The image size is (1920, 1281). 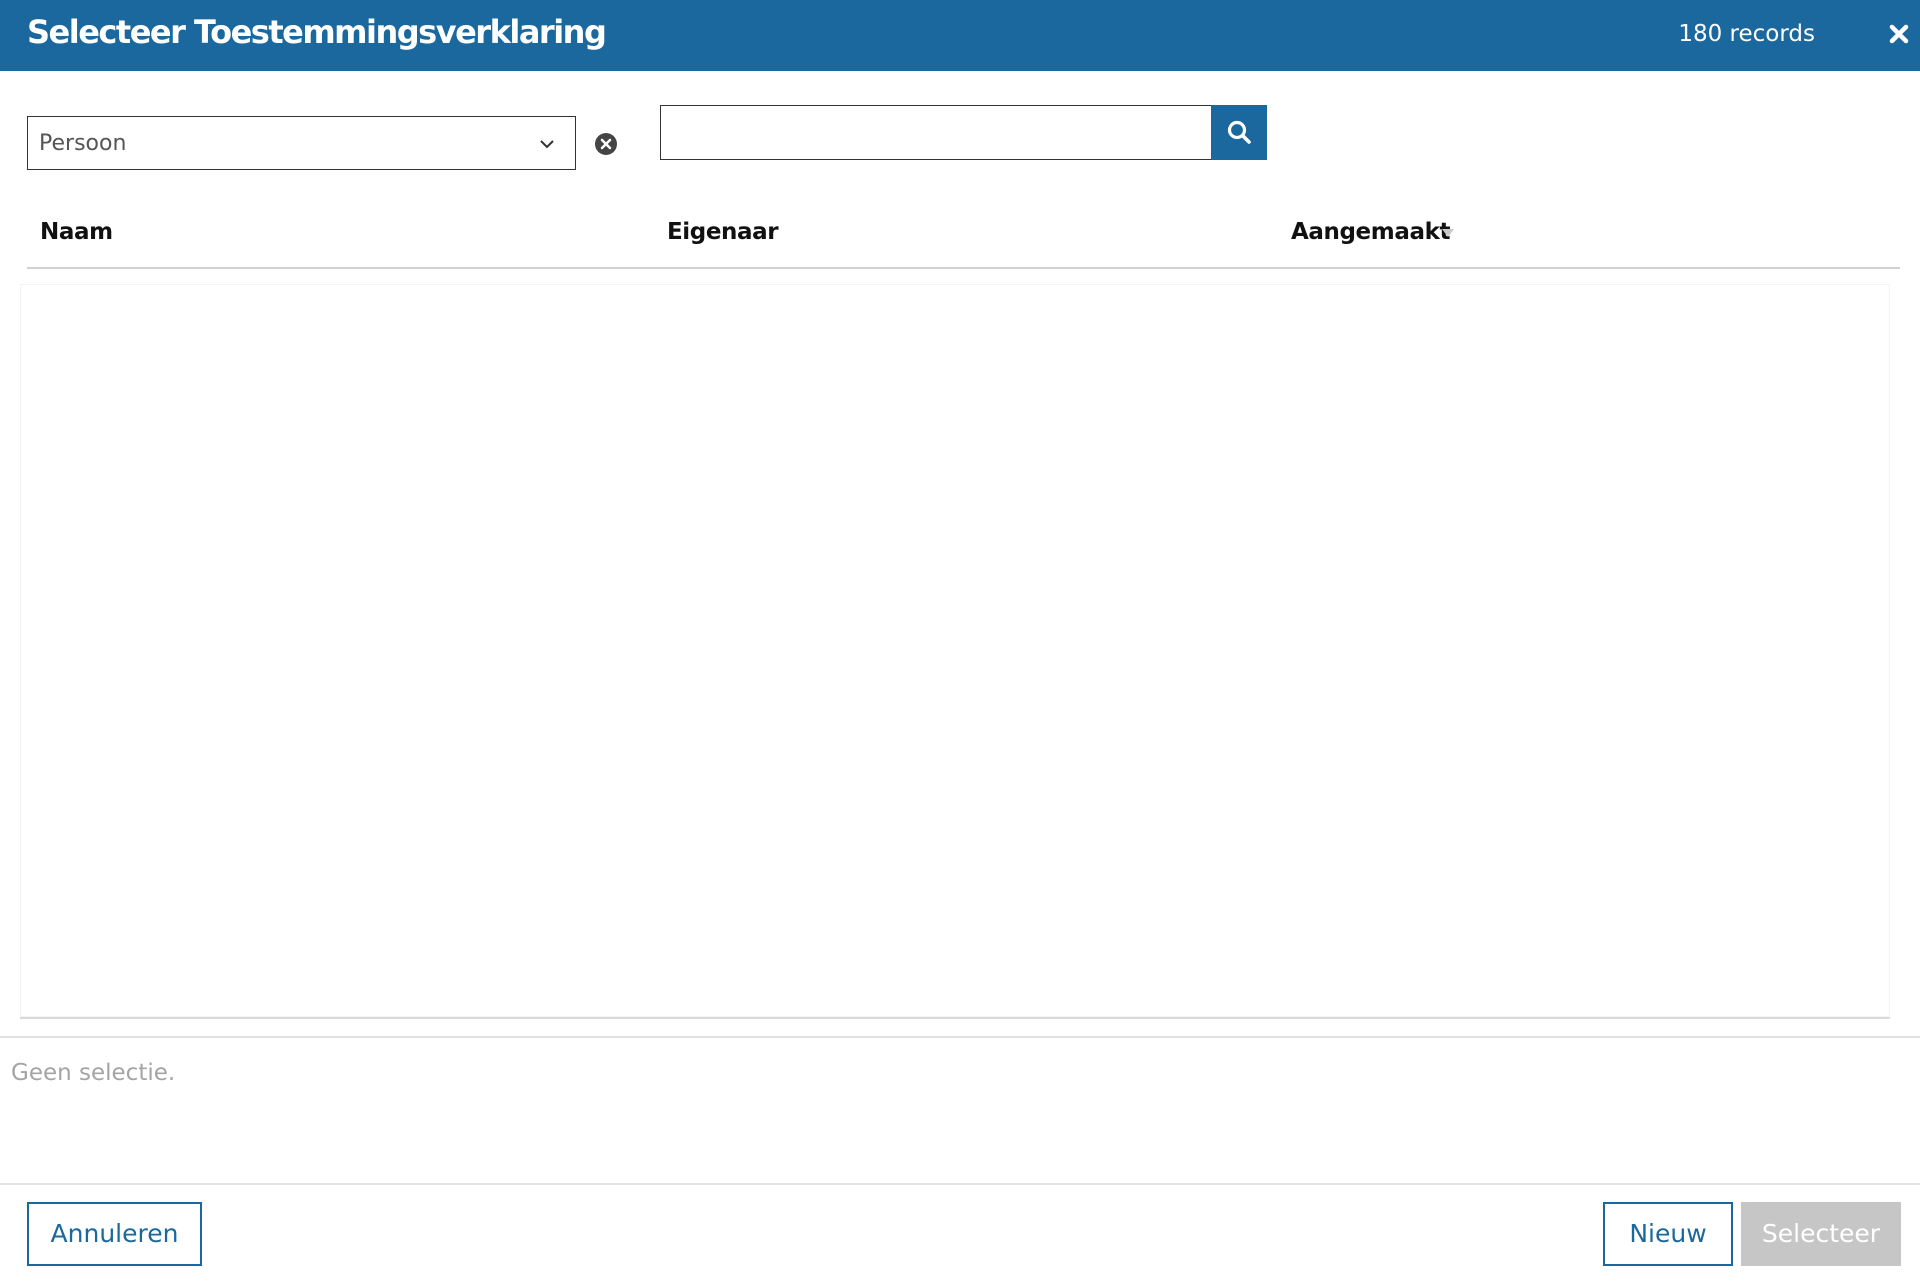 What do you see at coordinates (301, 143) in the screenshot?
I see `filter-select: Persoon` at bounding box center [301, 143].